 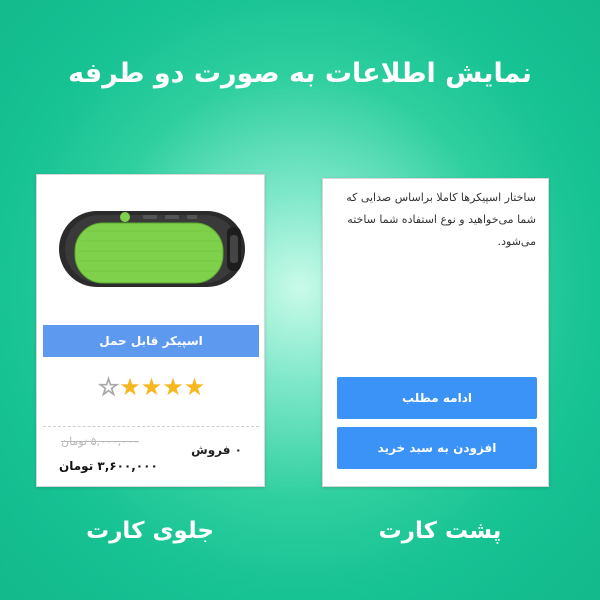 What do you see at coordinates (100, 441) in the screenshot?
I see `old-price: ۵,۰۰۰,۰۰۰ تومان` at bounding box center [100, 441].